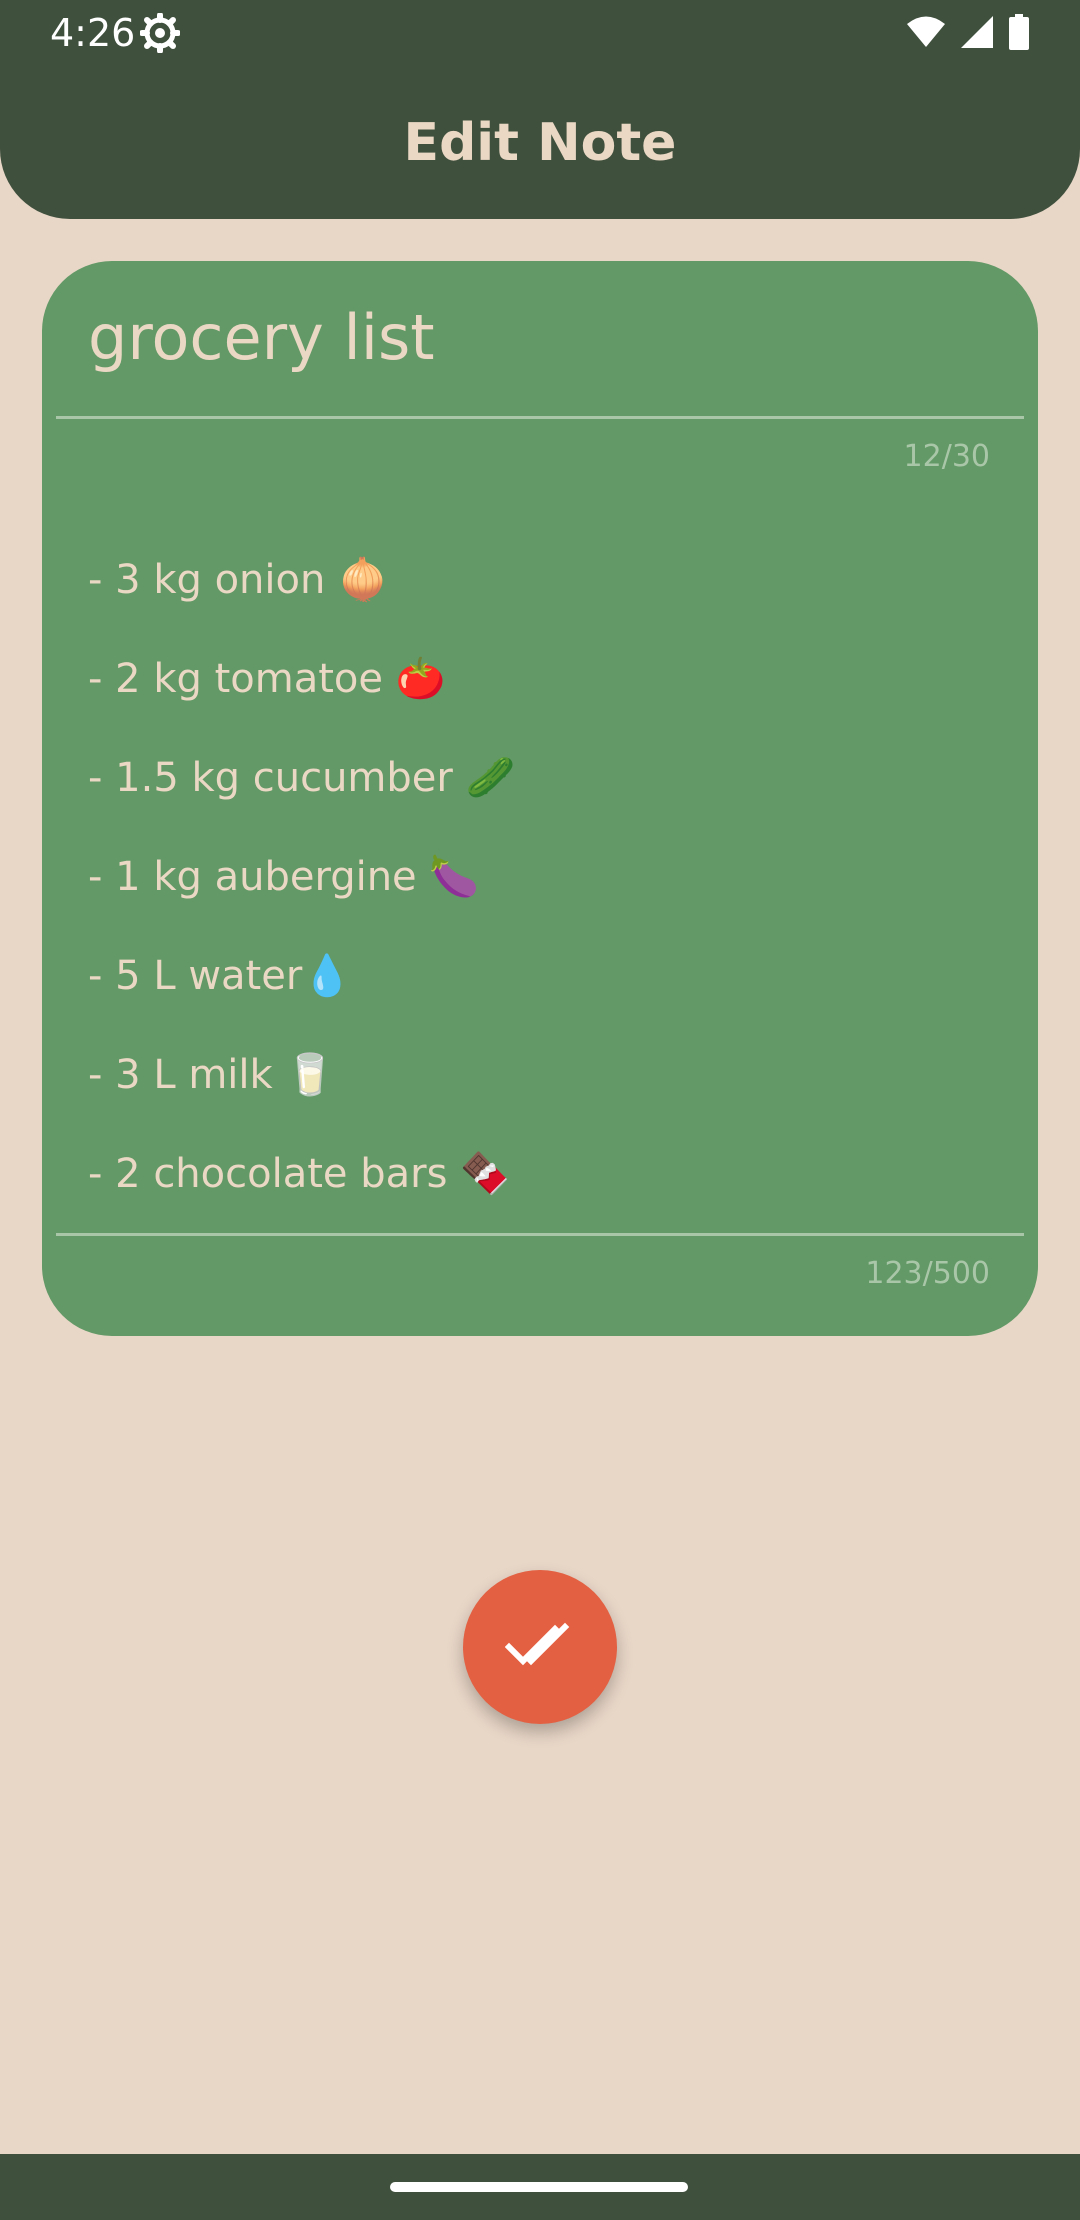 The width and height of the screenshot is (1080, 2220). What do you see at coordinates (267, 679) in the screenshot?
I see `note-body-line: - 2 kg tomatoe 🍅` at bounding box center [267, 679].